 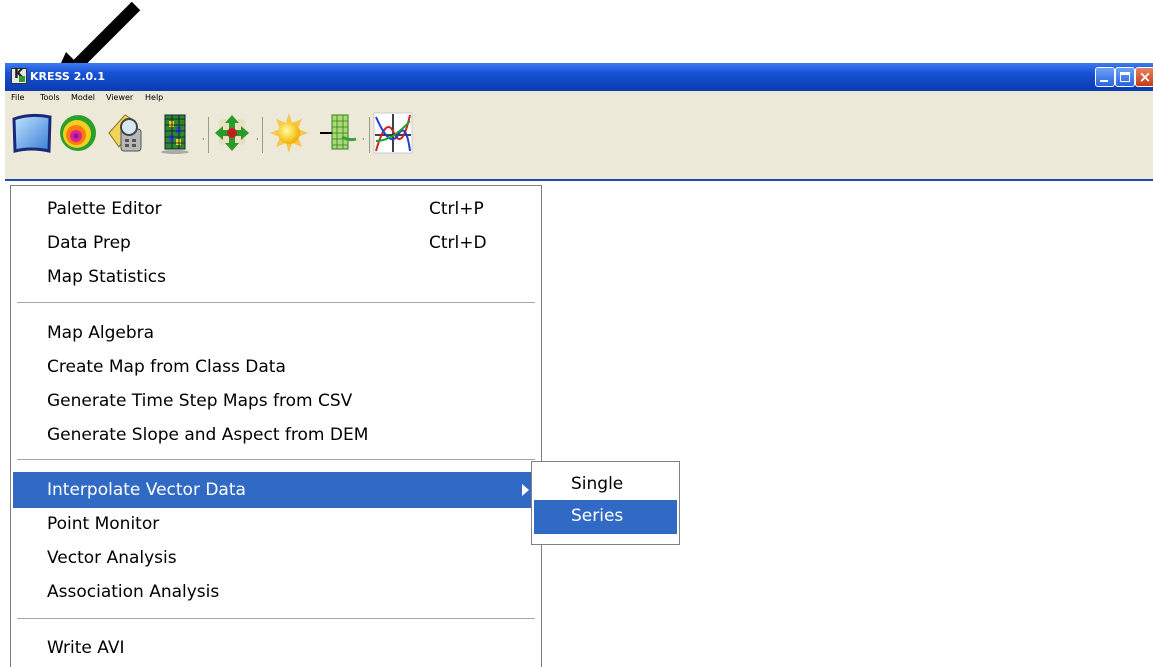 I want to click on menu-item-map-algebra: Map Algebra, so click(x=276, y=333).